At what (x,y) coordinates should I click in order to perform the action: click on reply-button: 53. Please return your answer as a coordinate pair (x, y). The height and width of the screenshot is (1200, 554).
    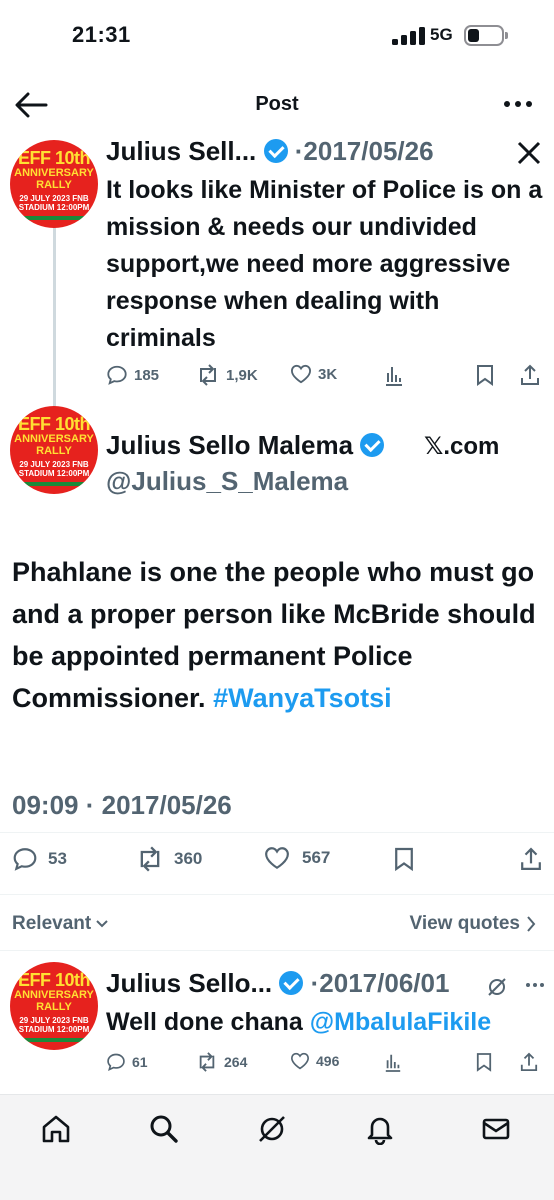
    Looking at the image, I should click on (39, 859).